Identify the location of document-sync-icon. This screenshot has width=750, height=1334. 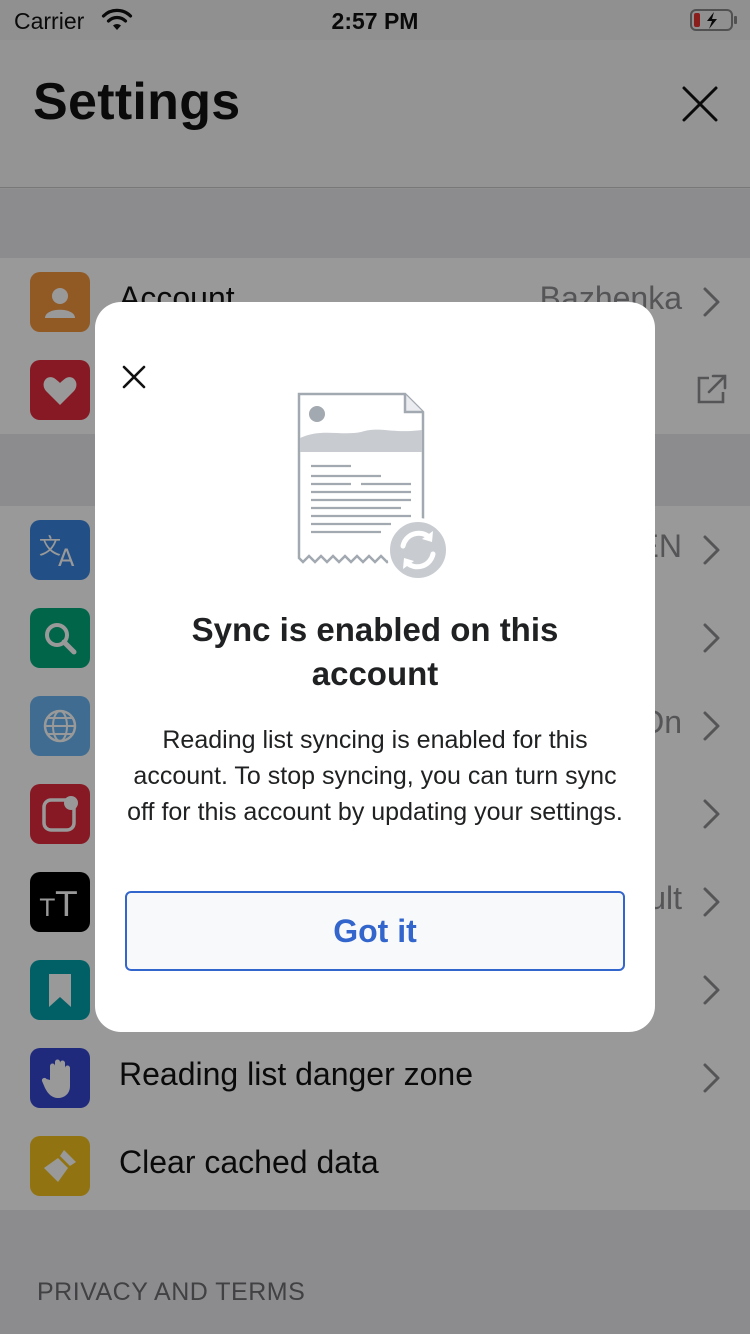
(373, 487).